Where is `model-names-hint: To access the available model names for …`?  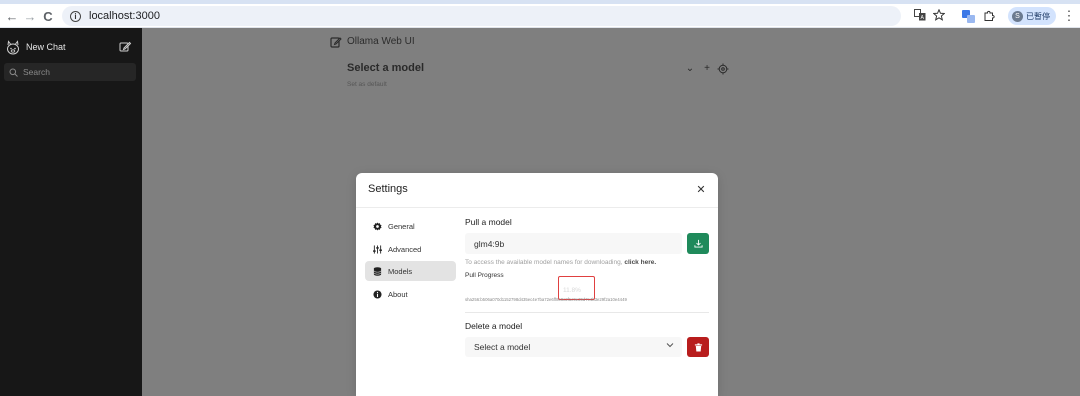
model-names-hint: To access the available model names for … is located at coordinates (560, 262).